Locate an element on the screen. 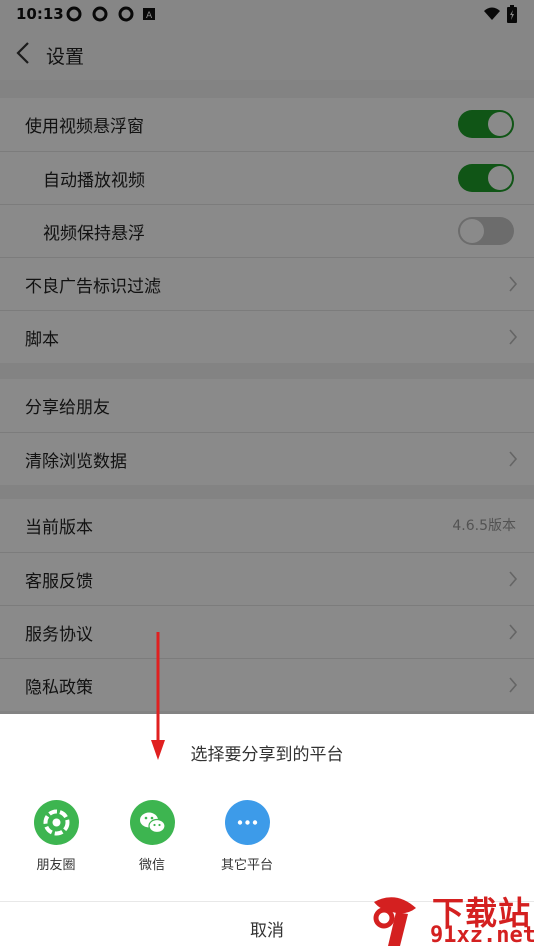 The image size is (534, 950). share-option-other: 其它平台 is located at coordinates (247, 836).